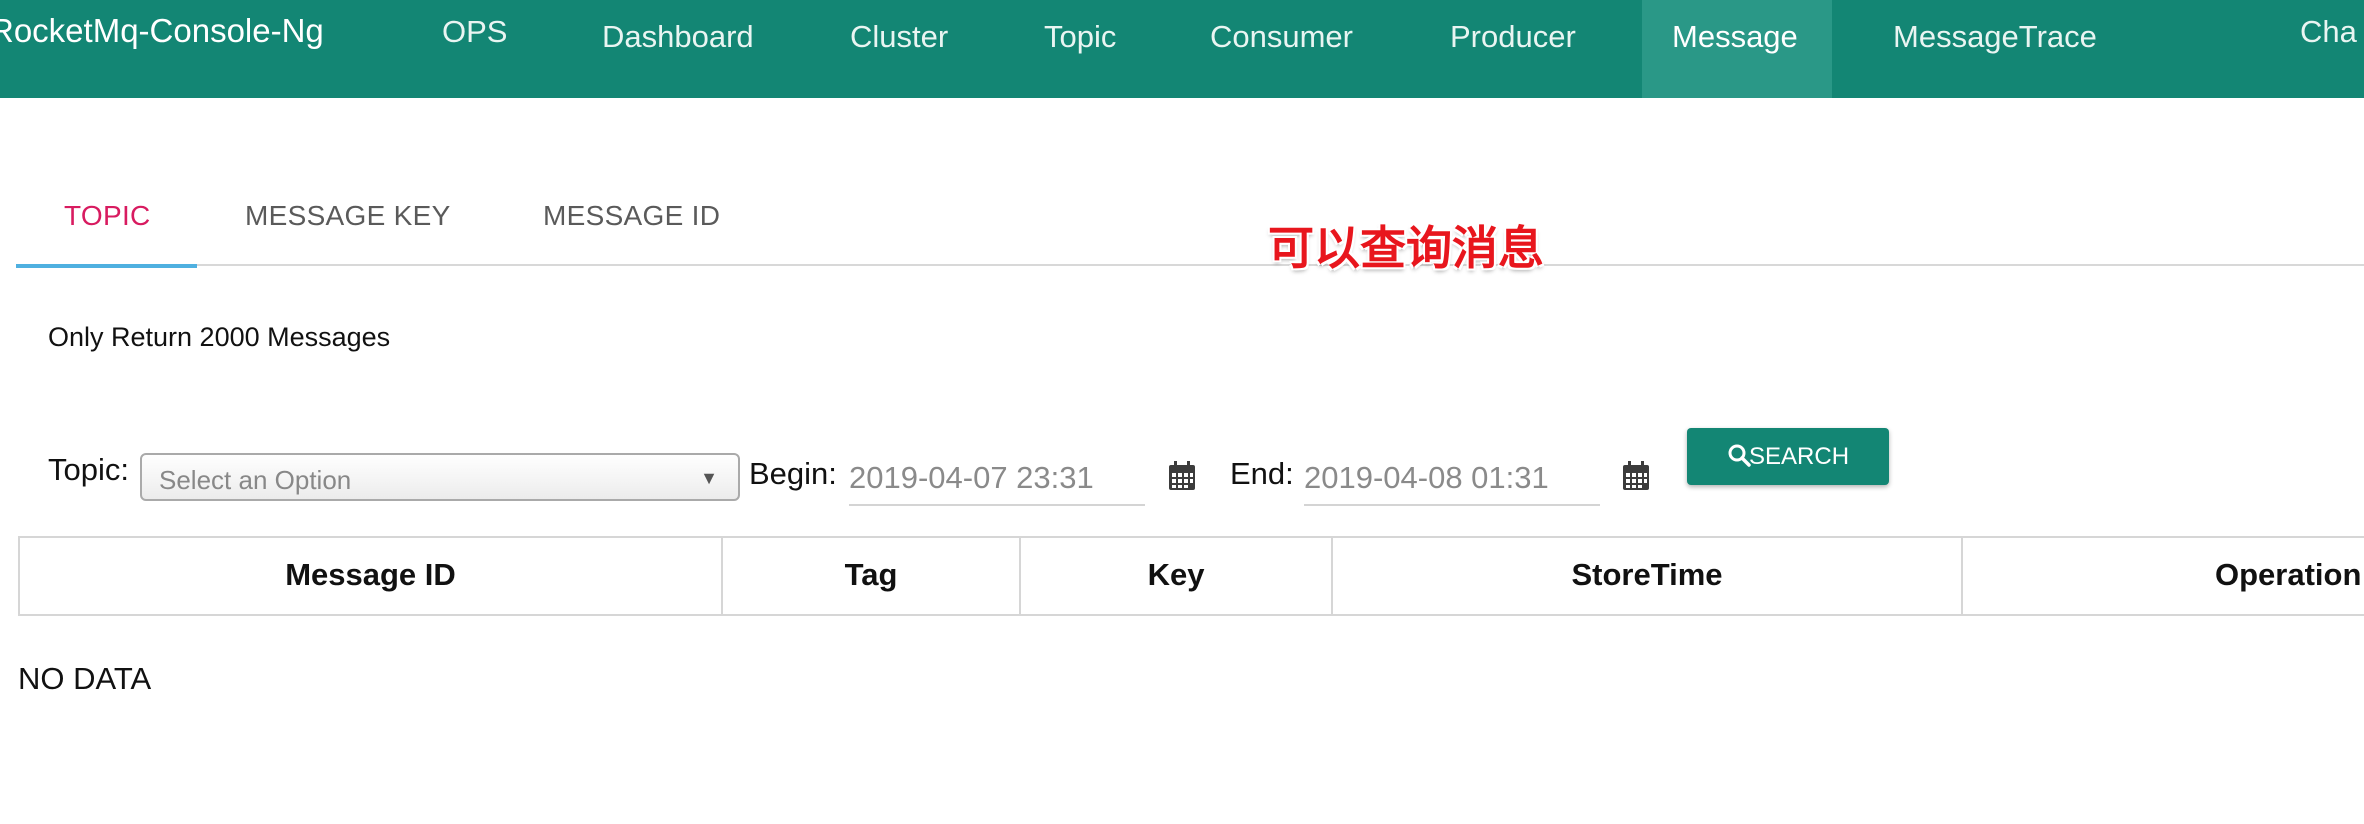 The height and width of the screenshot is (824, 2364). Describe the element at coordinates (899, 36) in the screenshot. I see `nav-item-label: Cluster` at that location.